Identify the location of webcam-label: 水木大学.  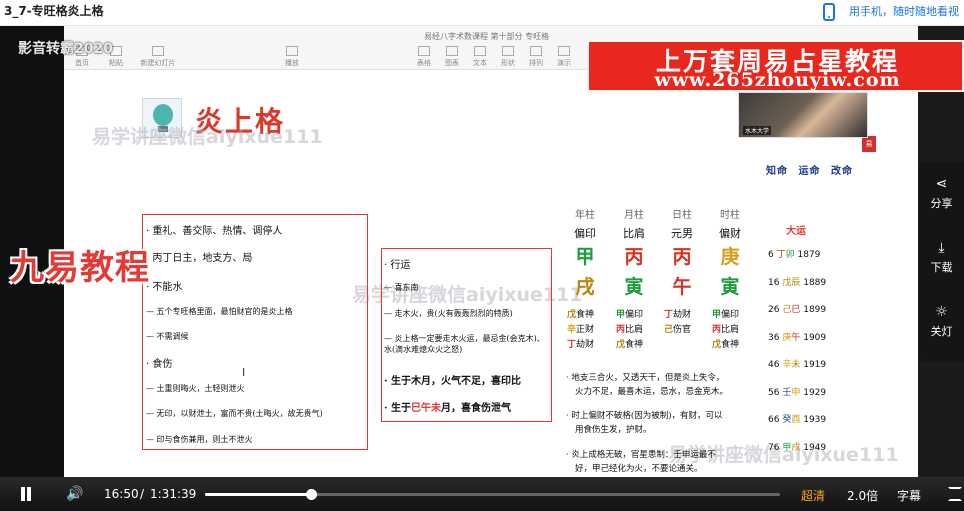
(757, 130).